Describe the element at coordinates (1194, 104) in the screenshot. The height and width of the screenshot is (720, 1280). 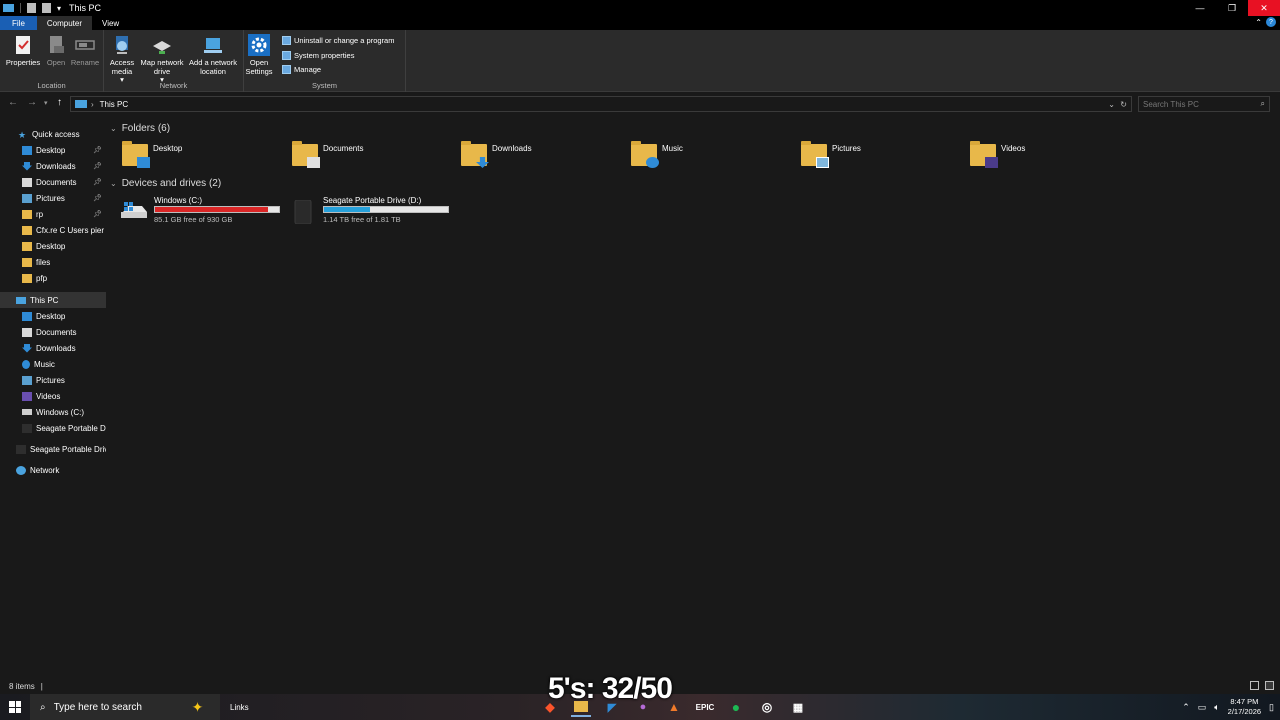
I see `search-input` at that location.